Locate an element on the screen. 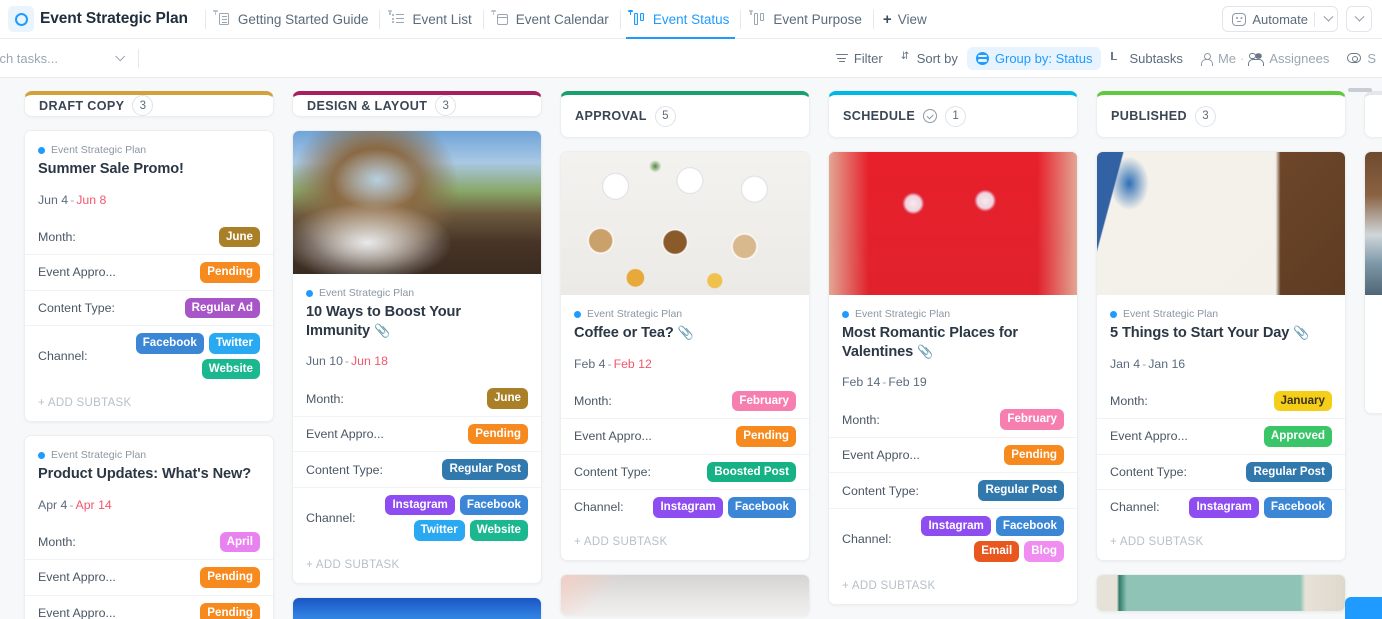 The height and width of the screenshot is (619, 1382). card-field-row: Event Appro... Approved is located at coordinates (1221, 435).